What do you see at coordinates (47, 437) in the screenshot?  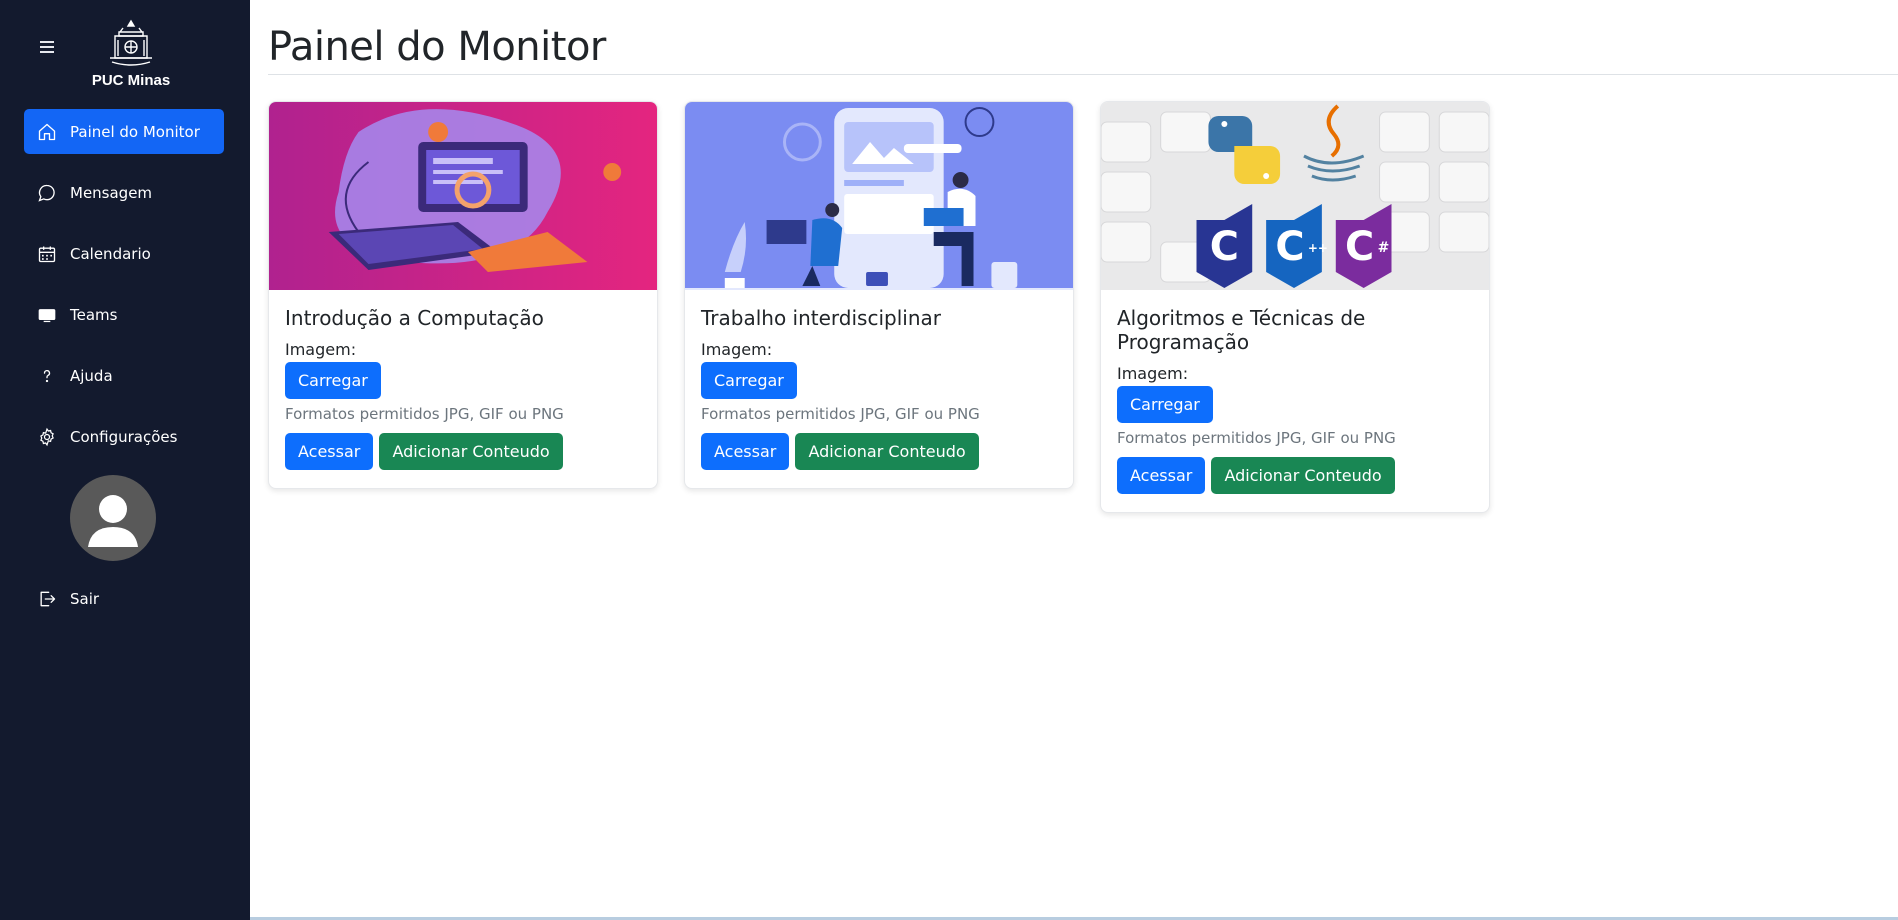 I see `gear-icon` at bounding box center [47, 437].